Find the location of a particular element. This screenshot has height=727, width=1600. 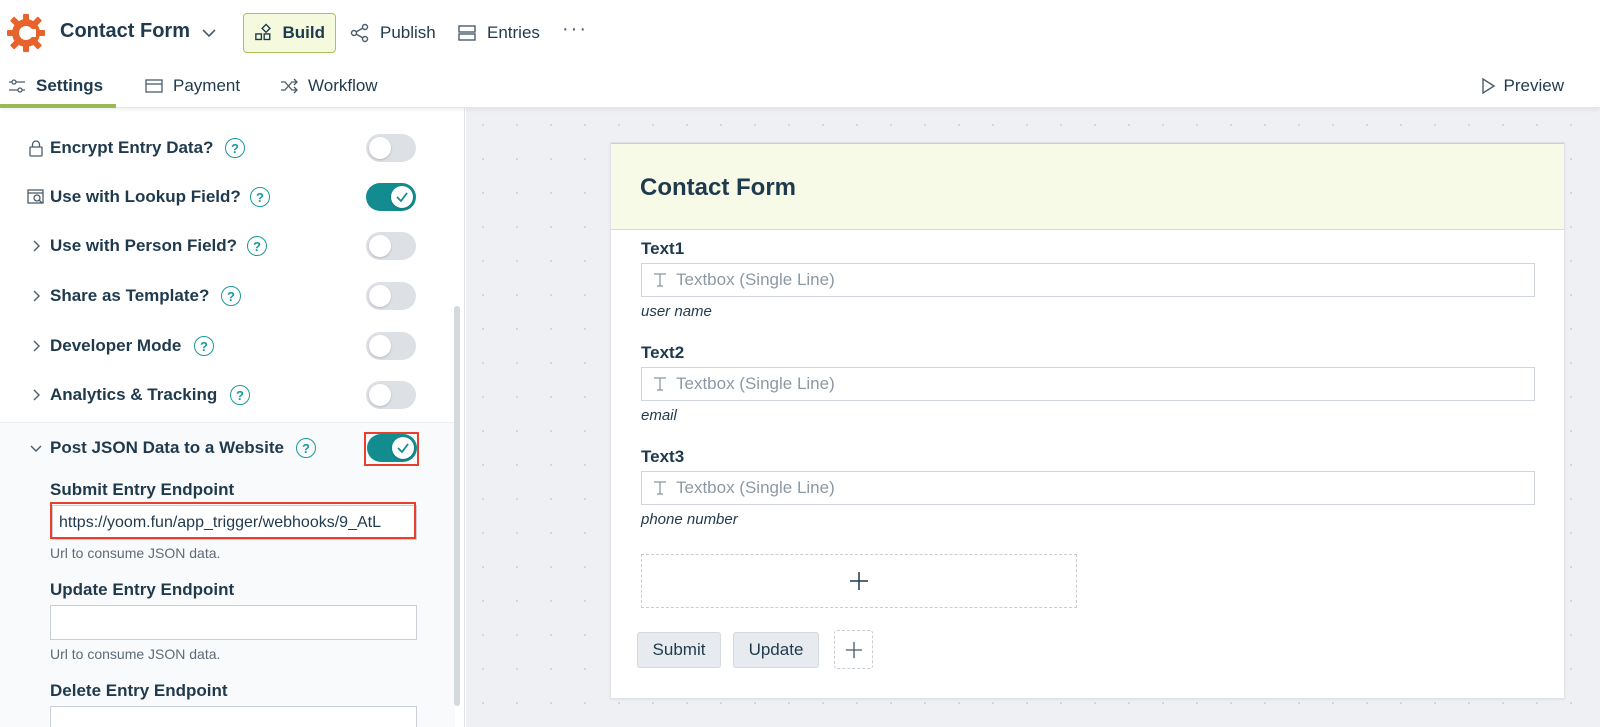

add-button-button is located at coordinates (853, 649).